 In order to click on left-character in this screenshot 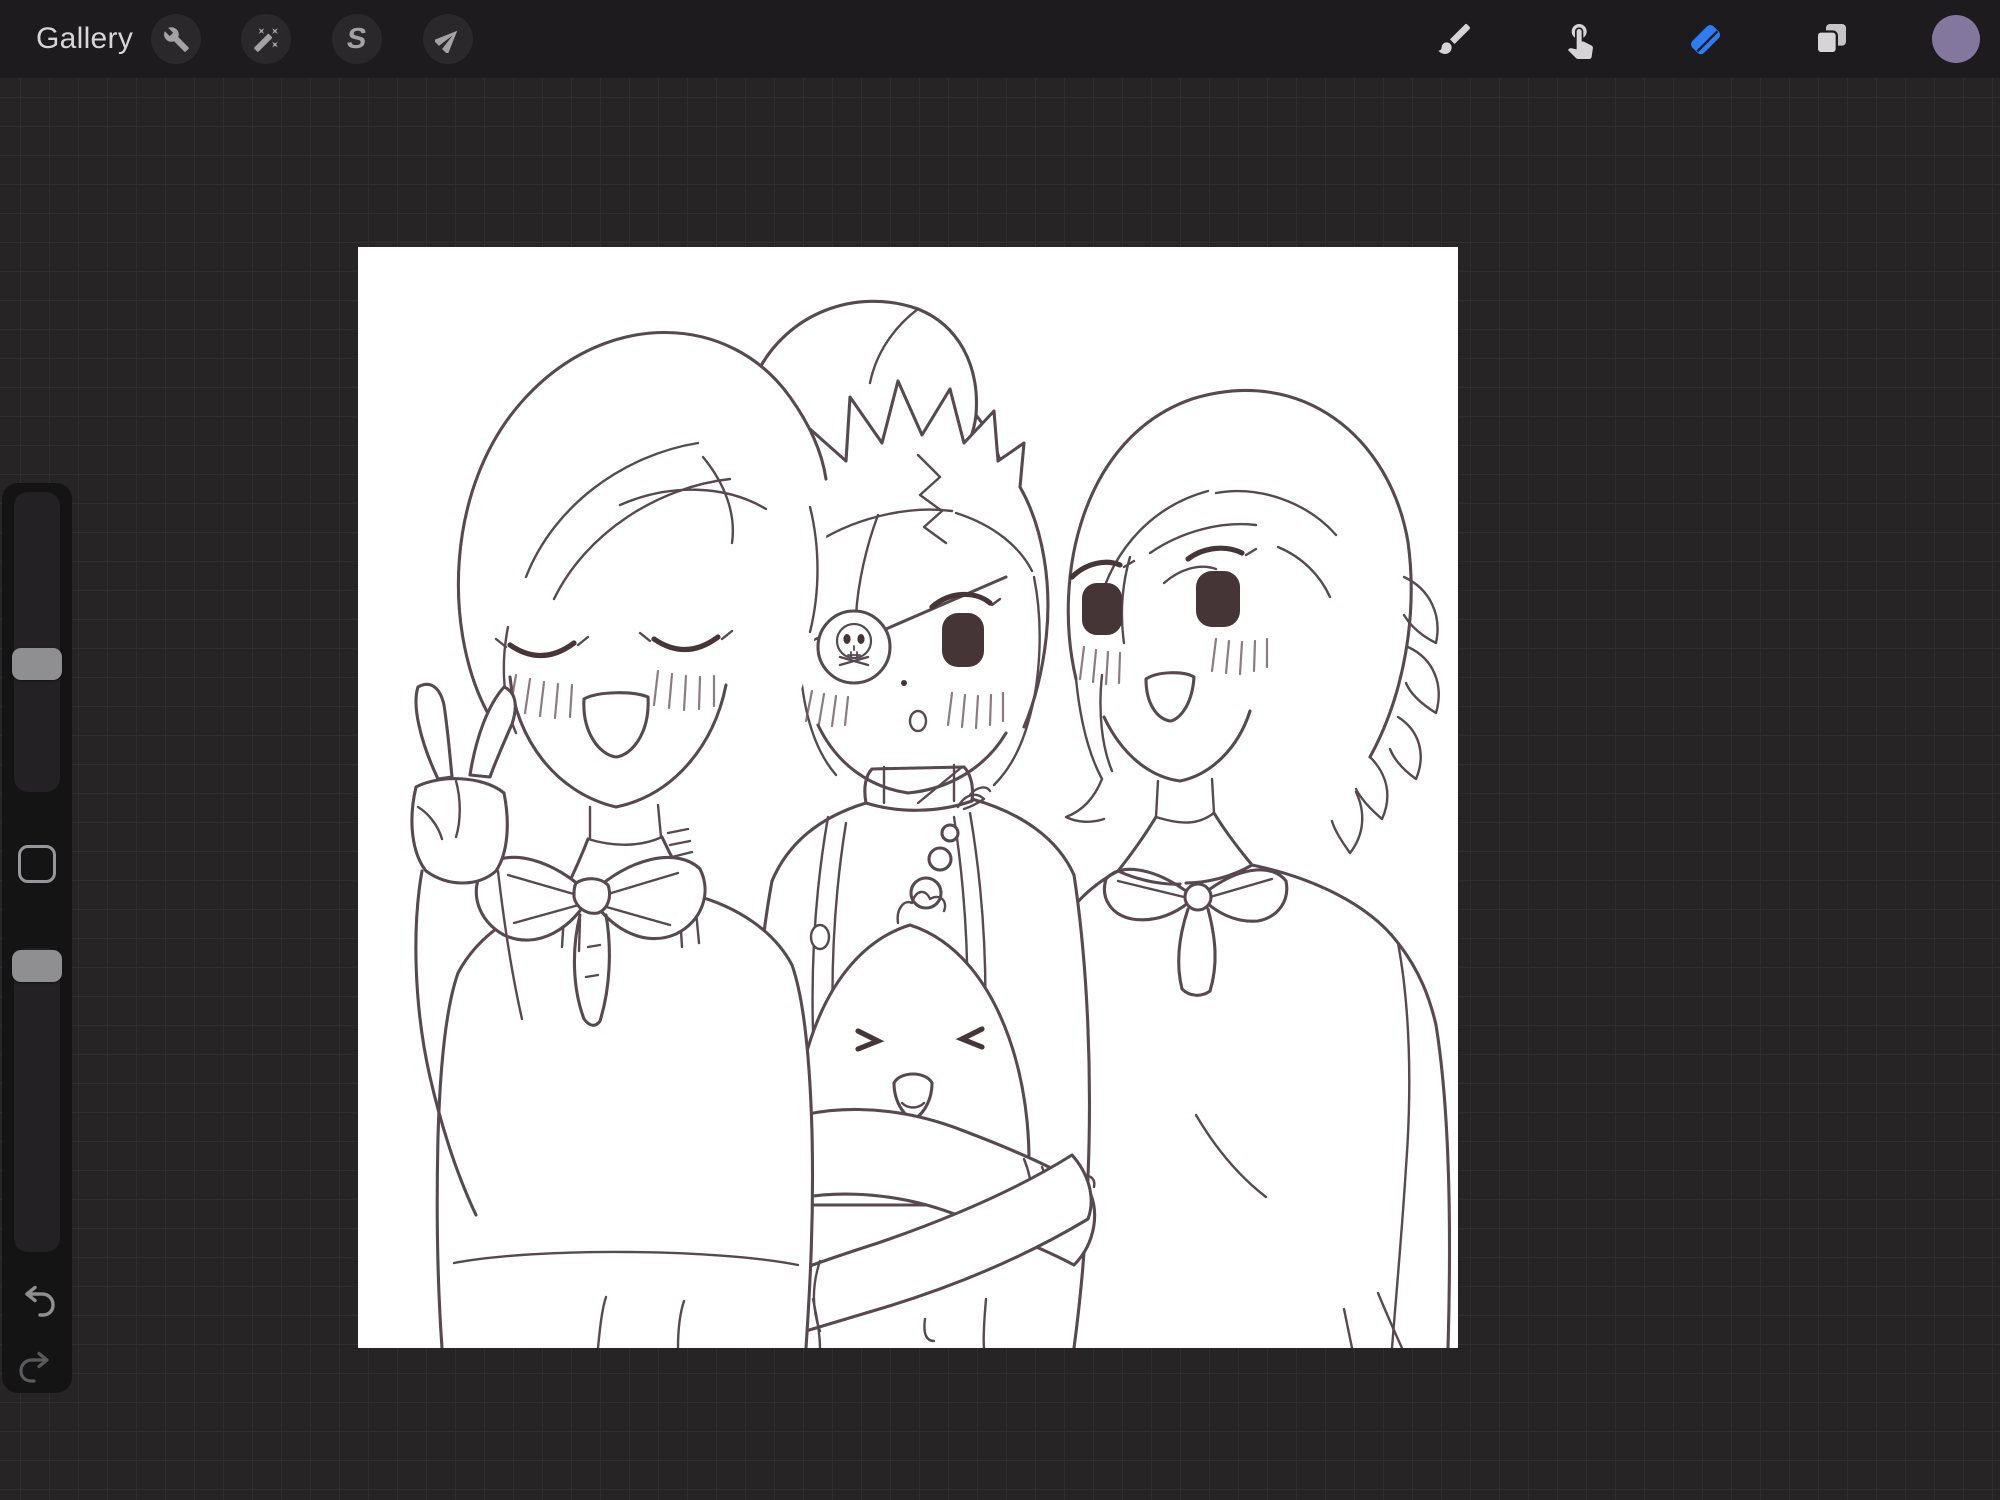, I will do `click(619, 839)`.